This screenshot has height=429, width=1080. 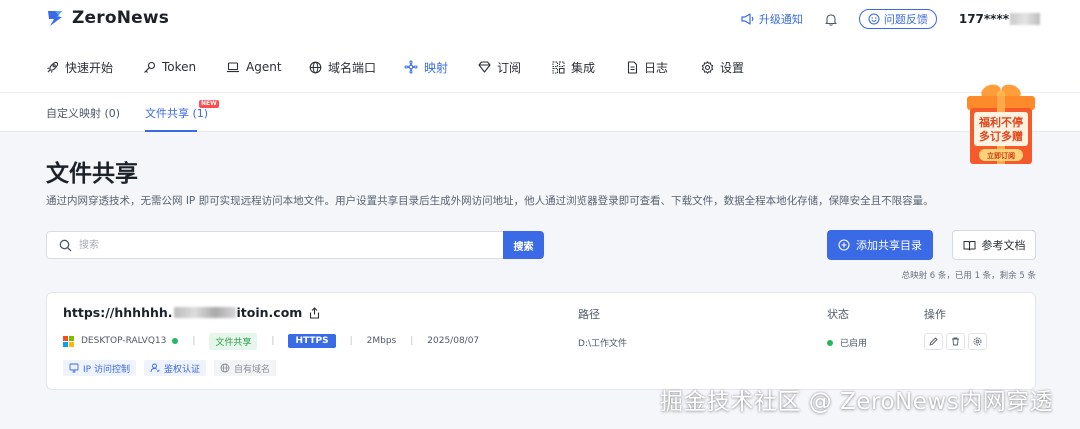 I want to click on online-dot, so click(x=175, y=341).